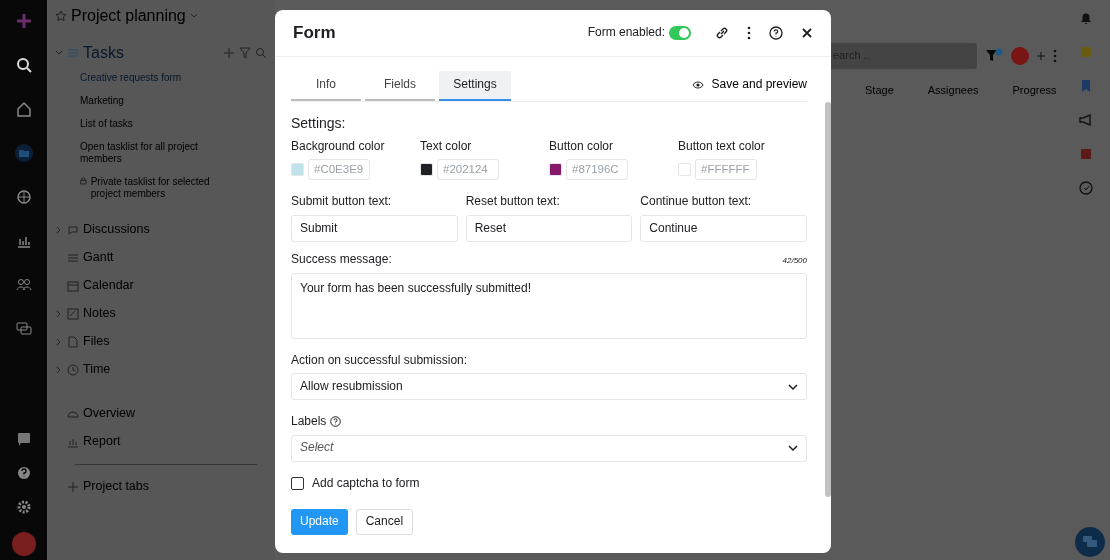 This screenshot has width=1110, height=560. What do you see at coordinates (106, 123) in the screenshot?
I see `task-list-item: List of tasks` at bounding box center [106, 123].